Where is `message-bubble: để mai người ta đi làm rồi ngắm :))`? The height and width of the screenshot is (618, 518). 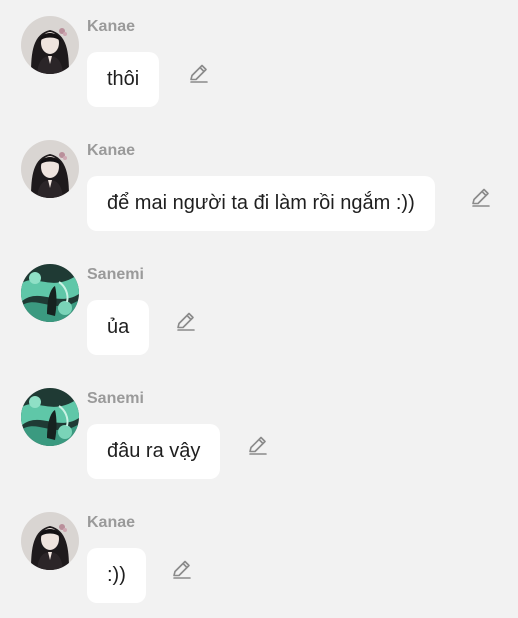
message-bubble: để mai người ta đi làm rồi ngắm :)) is located at coordinates (261, 203).